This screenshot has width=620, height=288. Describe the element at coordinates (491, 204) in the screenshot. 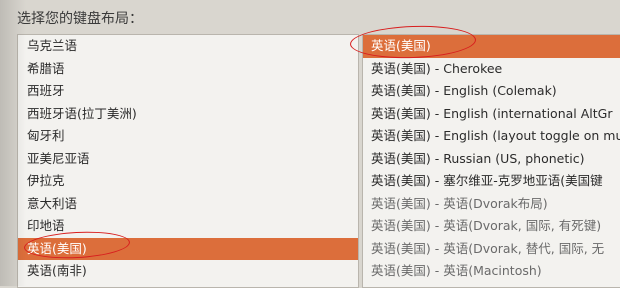

I see `variant-item-dvorak: 英语(美国) - 英语(Dvorak布局)` at that location.